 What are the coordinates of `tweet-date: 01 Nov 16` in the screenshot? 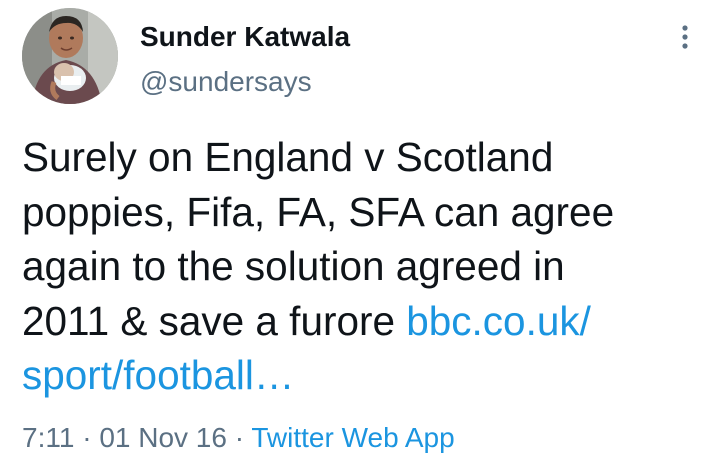 It's located at (163, 437).